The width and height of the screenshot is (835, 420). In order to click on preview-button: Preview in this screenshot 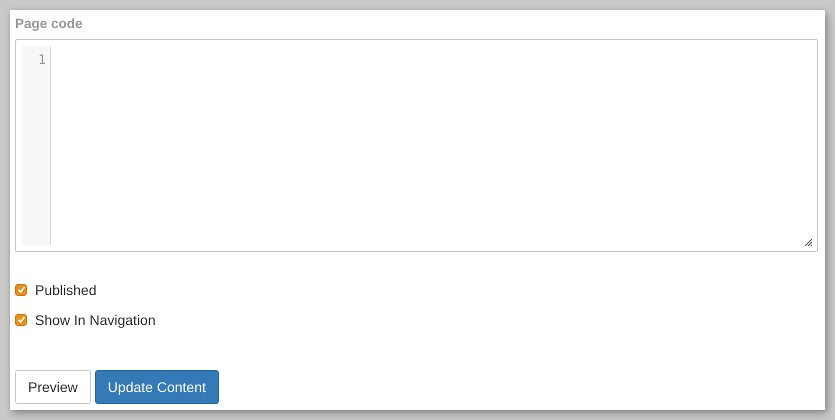, I will do `click(53, 387)`.